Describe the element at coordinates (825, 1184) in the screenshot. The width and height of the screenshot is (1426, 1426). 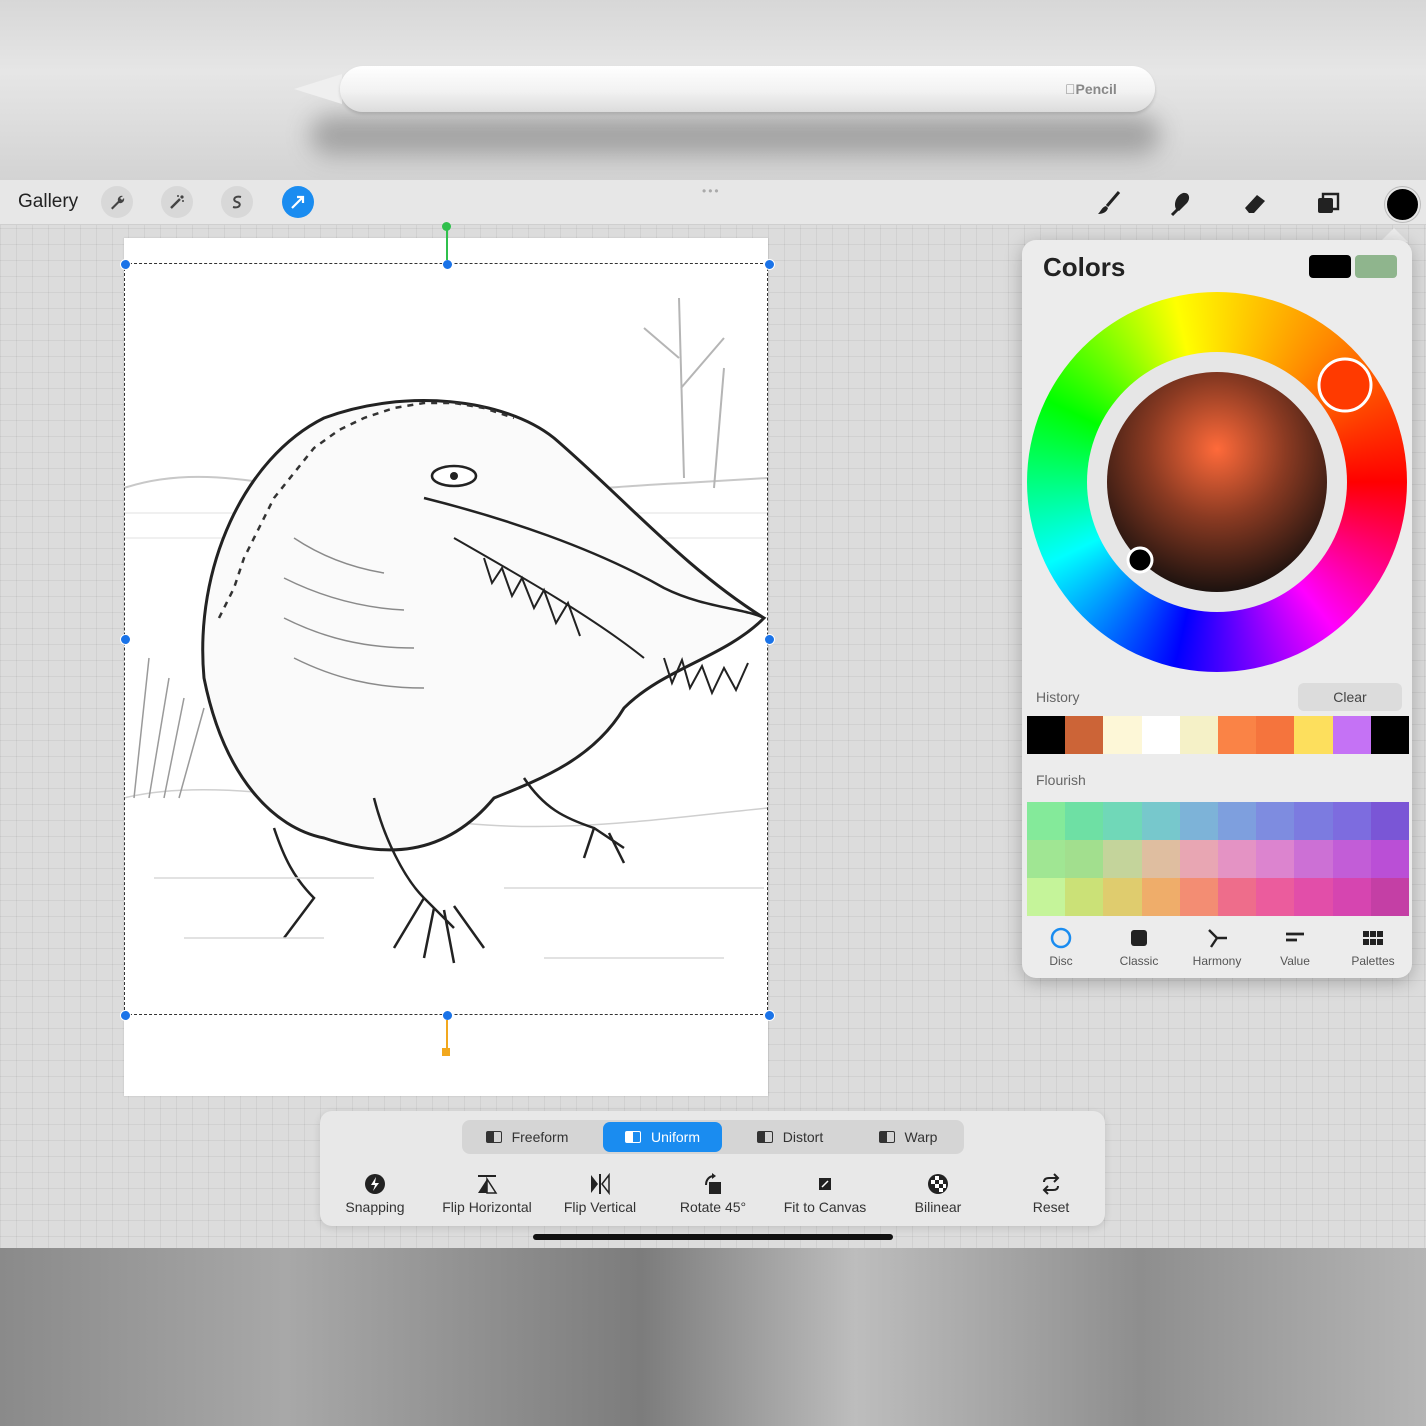
I see `fit-canvas-icon` at that location.